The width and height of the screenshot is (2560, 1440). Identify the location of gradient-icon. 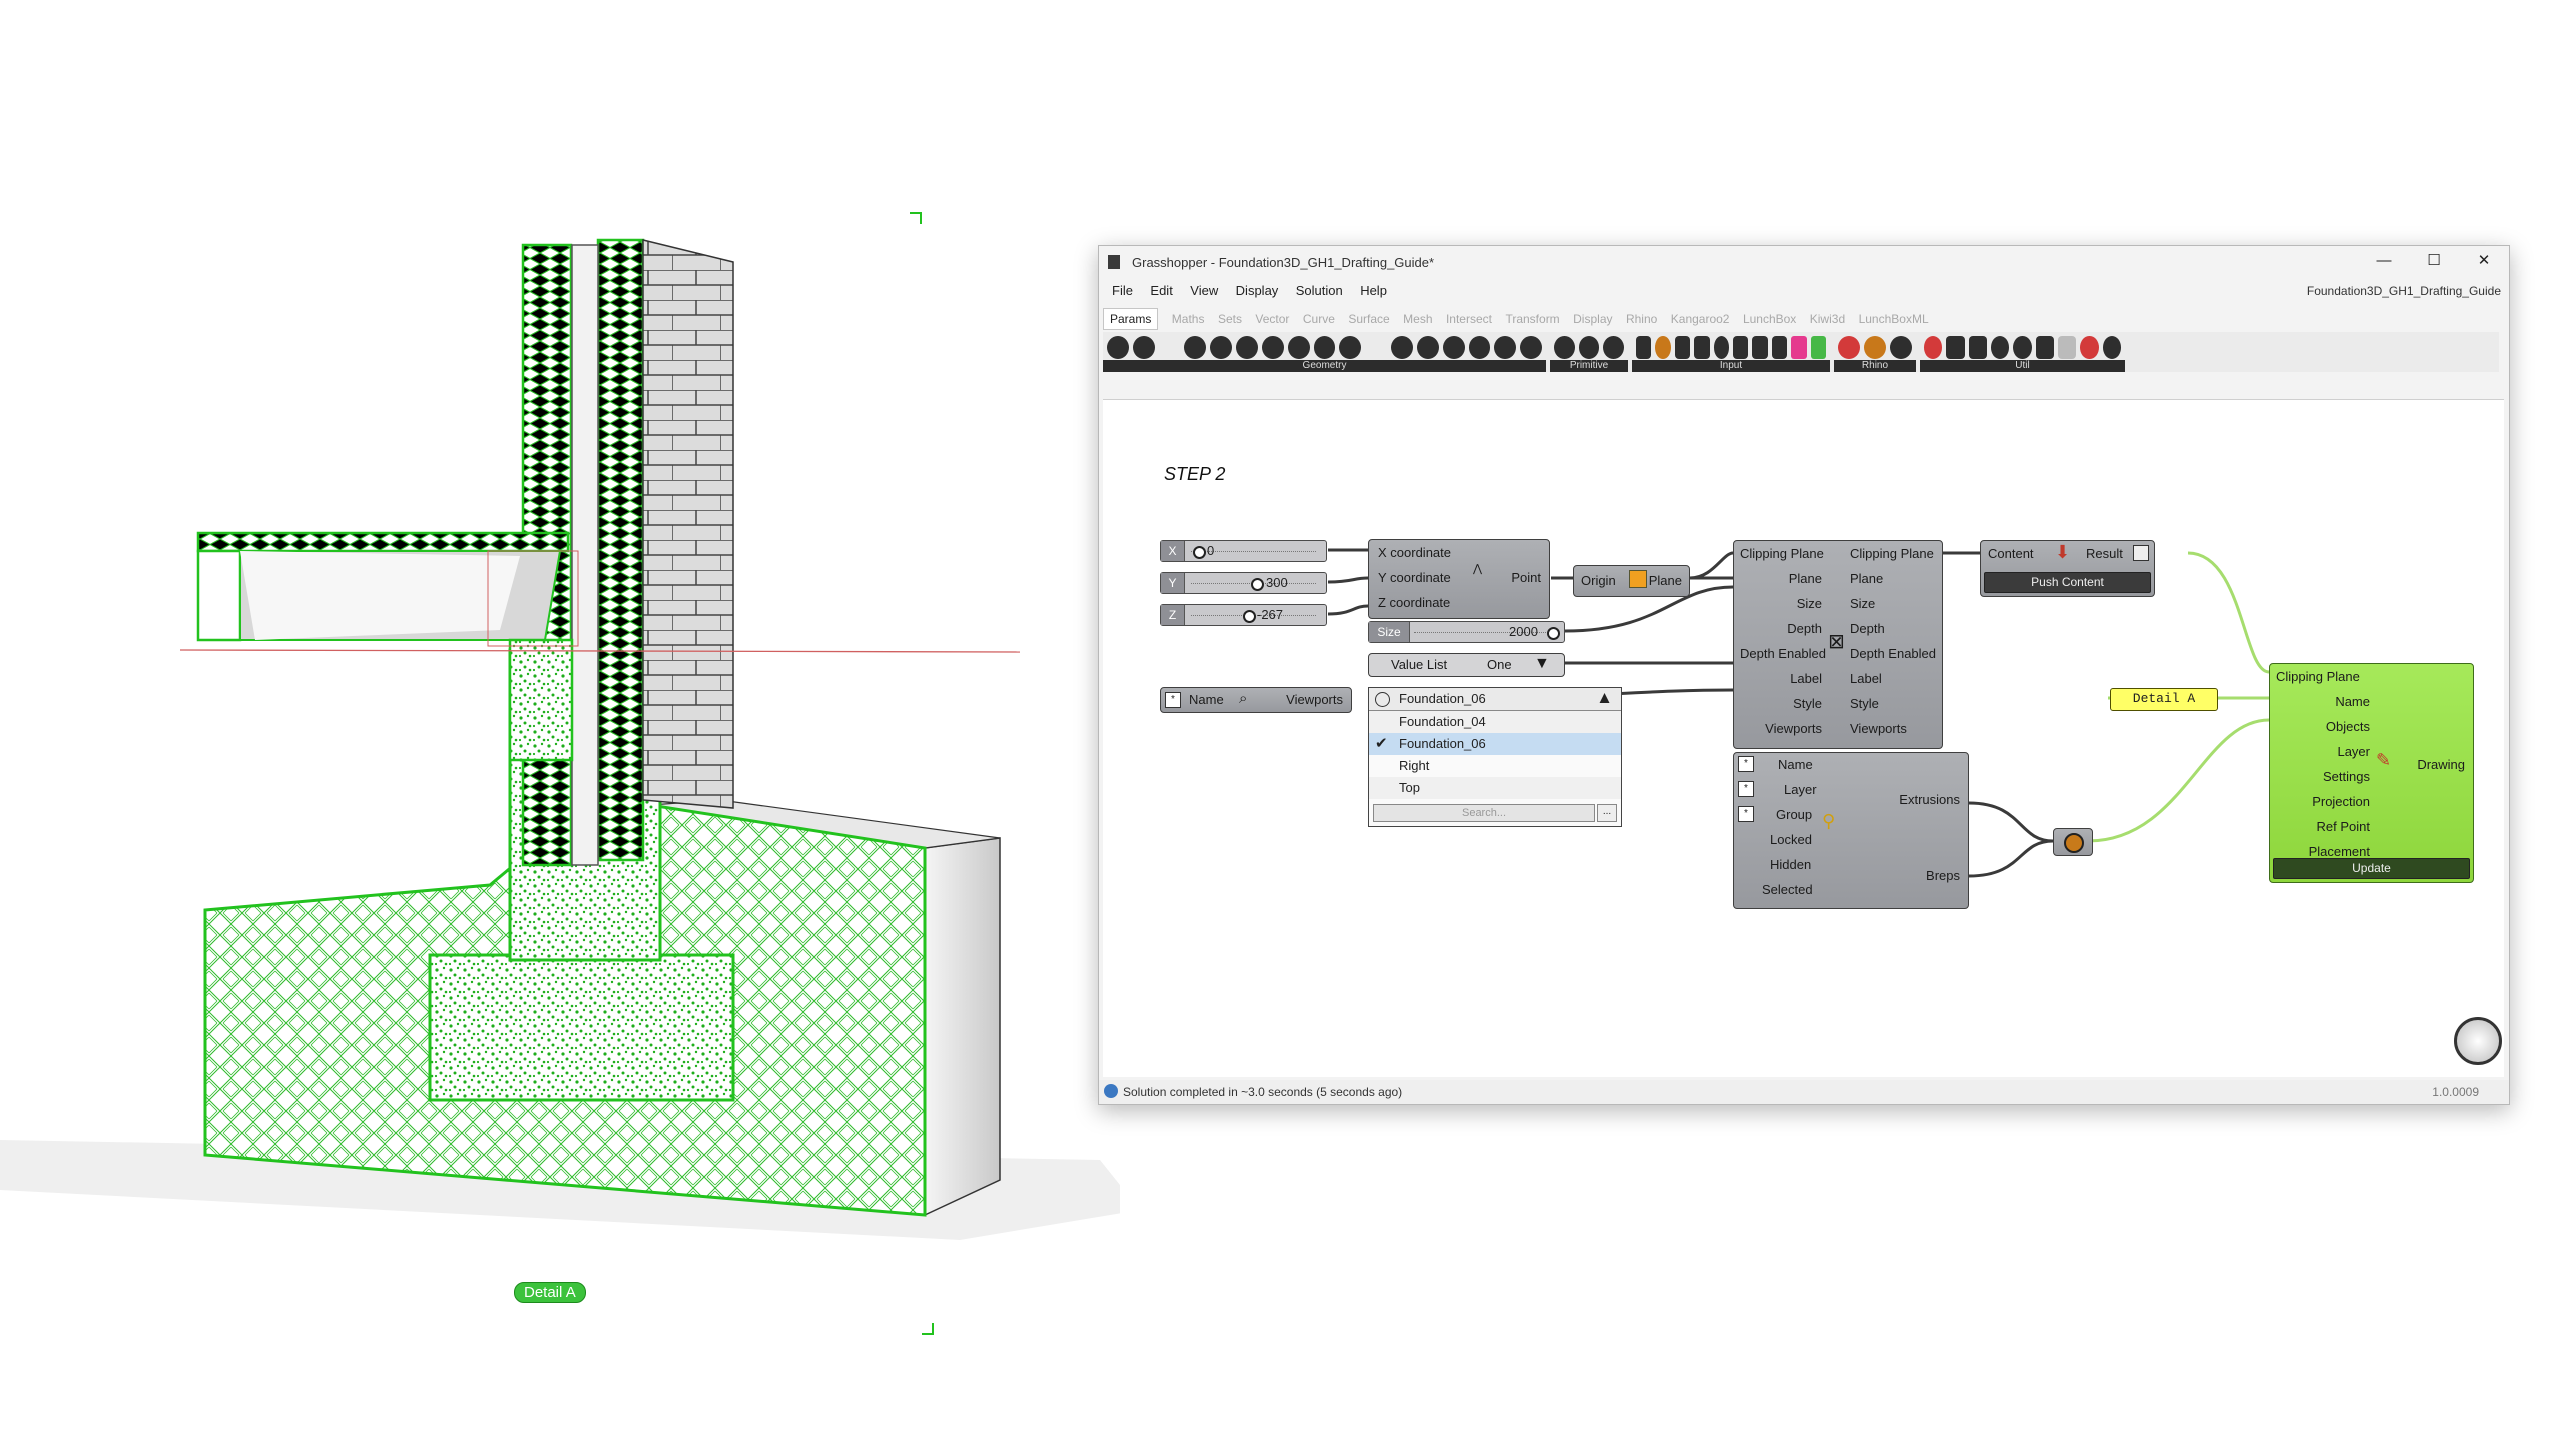
(1799, 347).